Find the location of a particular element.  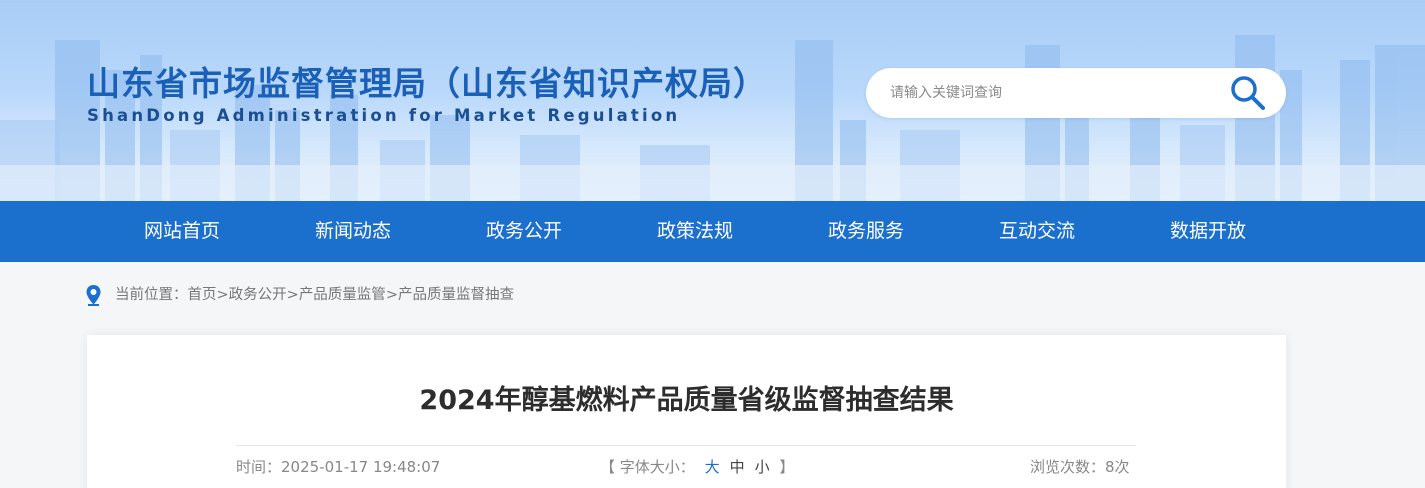

breadcrumb-prefix: 当前位置： is located at coordinates (151, 295).